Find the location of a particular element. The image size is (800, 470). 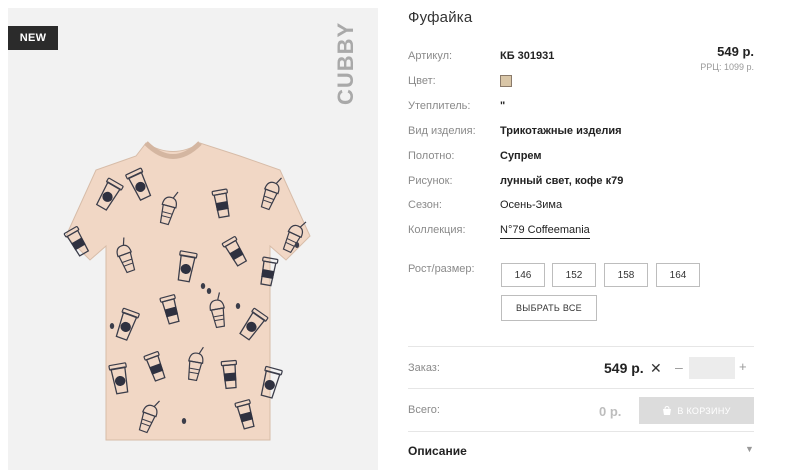

add-to-cart-label: В КОРЗИНУ is located at coordinates (704, 410).